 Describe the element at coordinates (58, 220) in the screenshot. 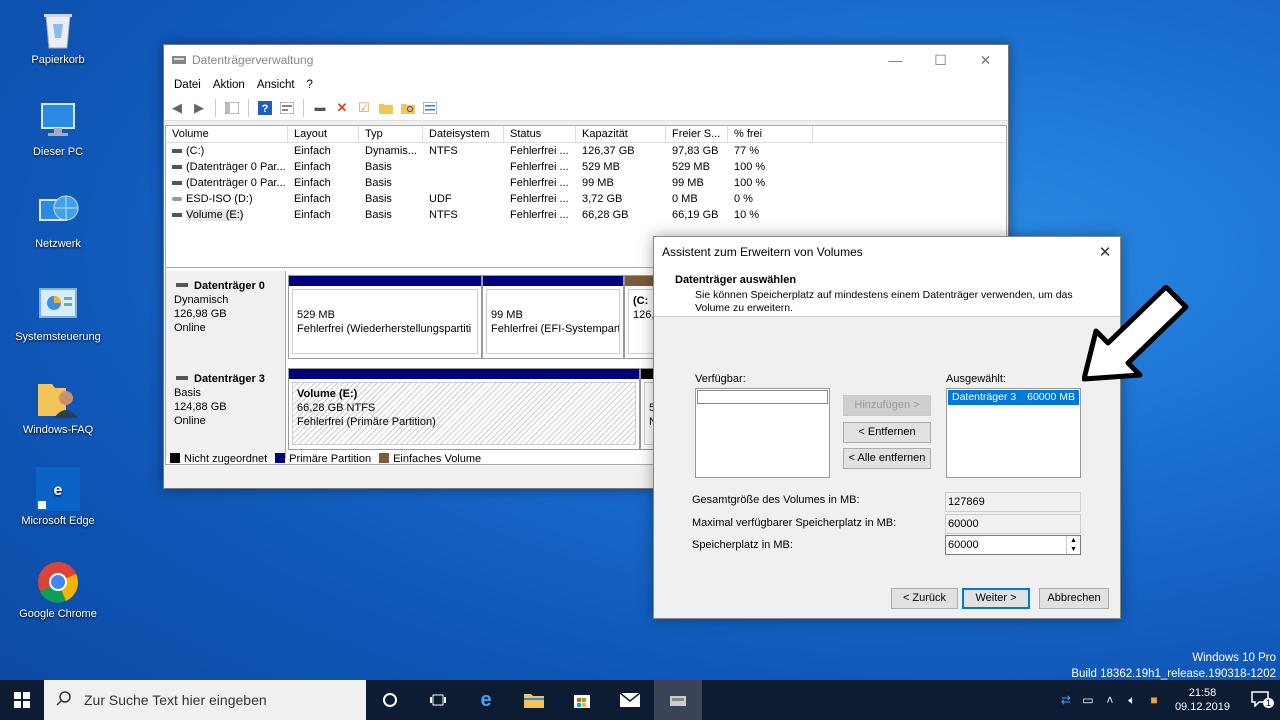

I see `desktop-icon-network: Netzwerk` at that location.